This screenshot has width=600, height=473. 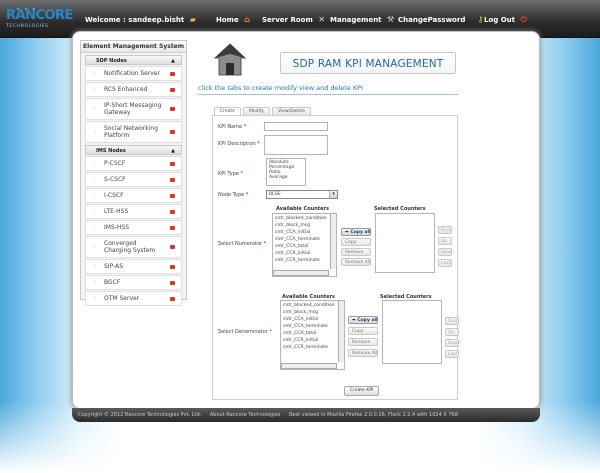 What do you see at coordinates (452, 332) in the screenshot?
I see `denominator-up-button: Up` at bounding box center [452, 332].